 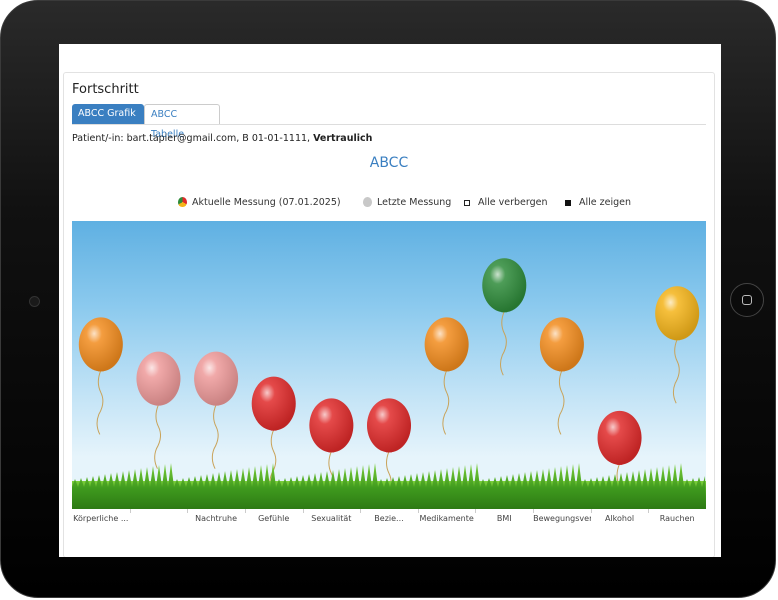 I want to click on legend-label-hide-all: Alle verbergen, so click(x=513, y=202).